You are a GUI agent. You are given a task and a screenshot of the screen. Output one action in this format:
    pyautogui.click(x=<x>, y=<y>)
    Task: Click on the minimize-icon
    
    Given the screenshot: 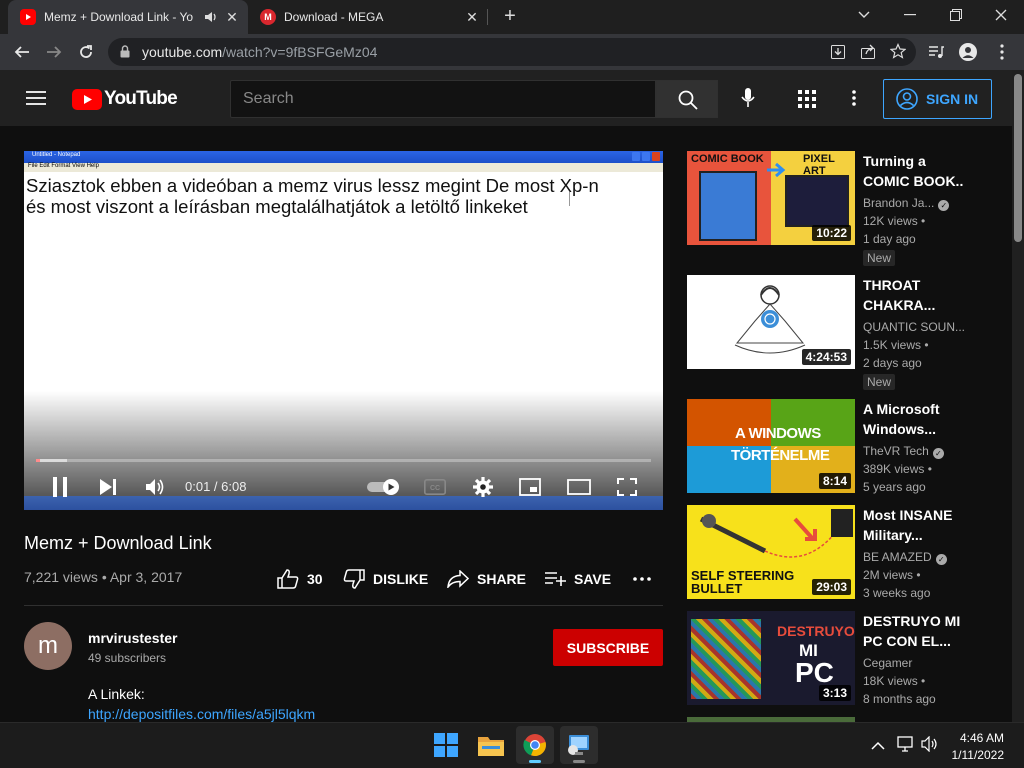 What is the action you would take?
    pyautogui.click(x=910, y=15)
    